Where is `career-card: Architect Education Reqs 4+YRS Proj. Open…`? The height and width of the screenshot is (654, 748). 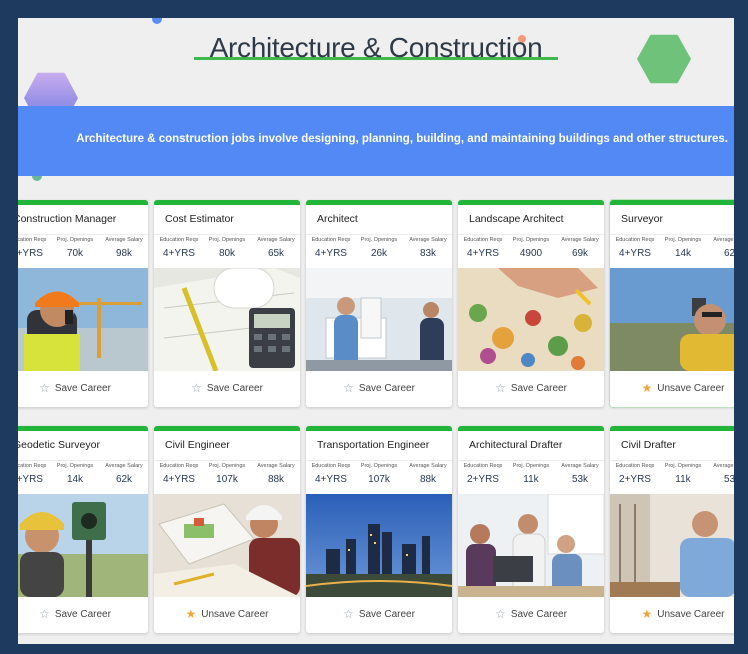
career-card: Architect Education Reqs 4+YRS Proj. Open… is located at coordinates (379, 303).